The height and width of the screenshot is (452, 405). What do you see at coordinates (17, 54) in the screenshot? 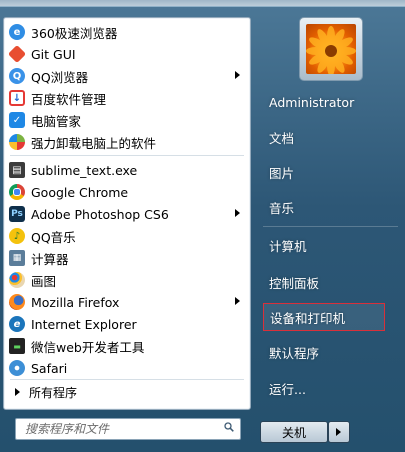
I see `git-icon` at bounding box center [17, 54].